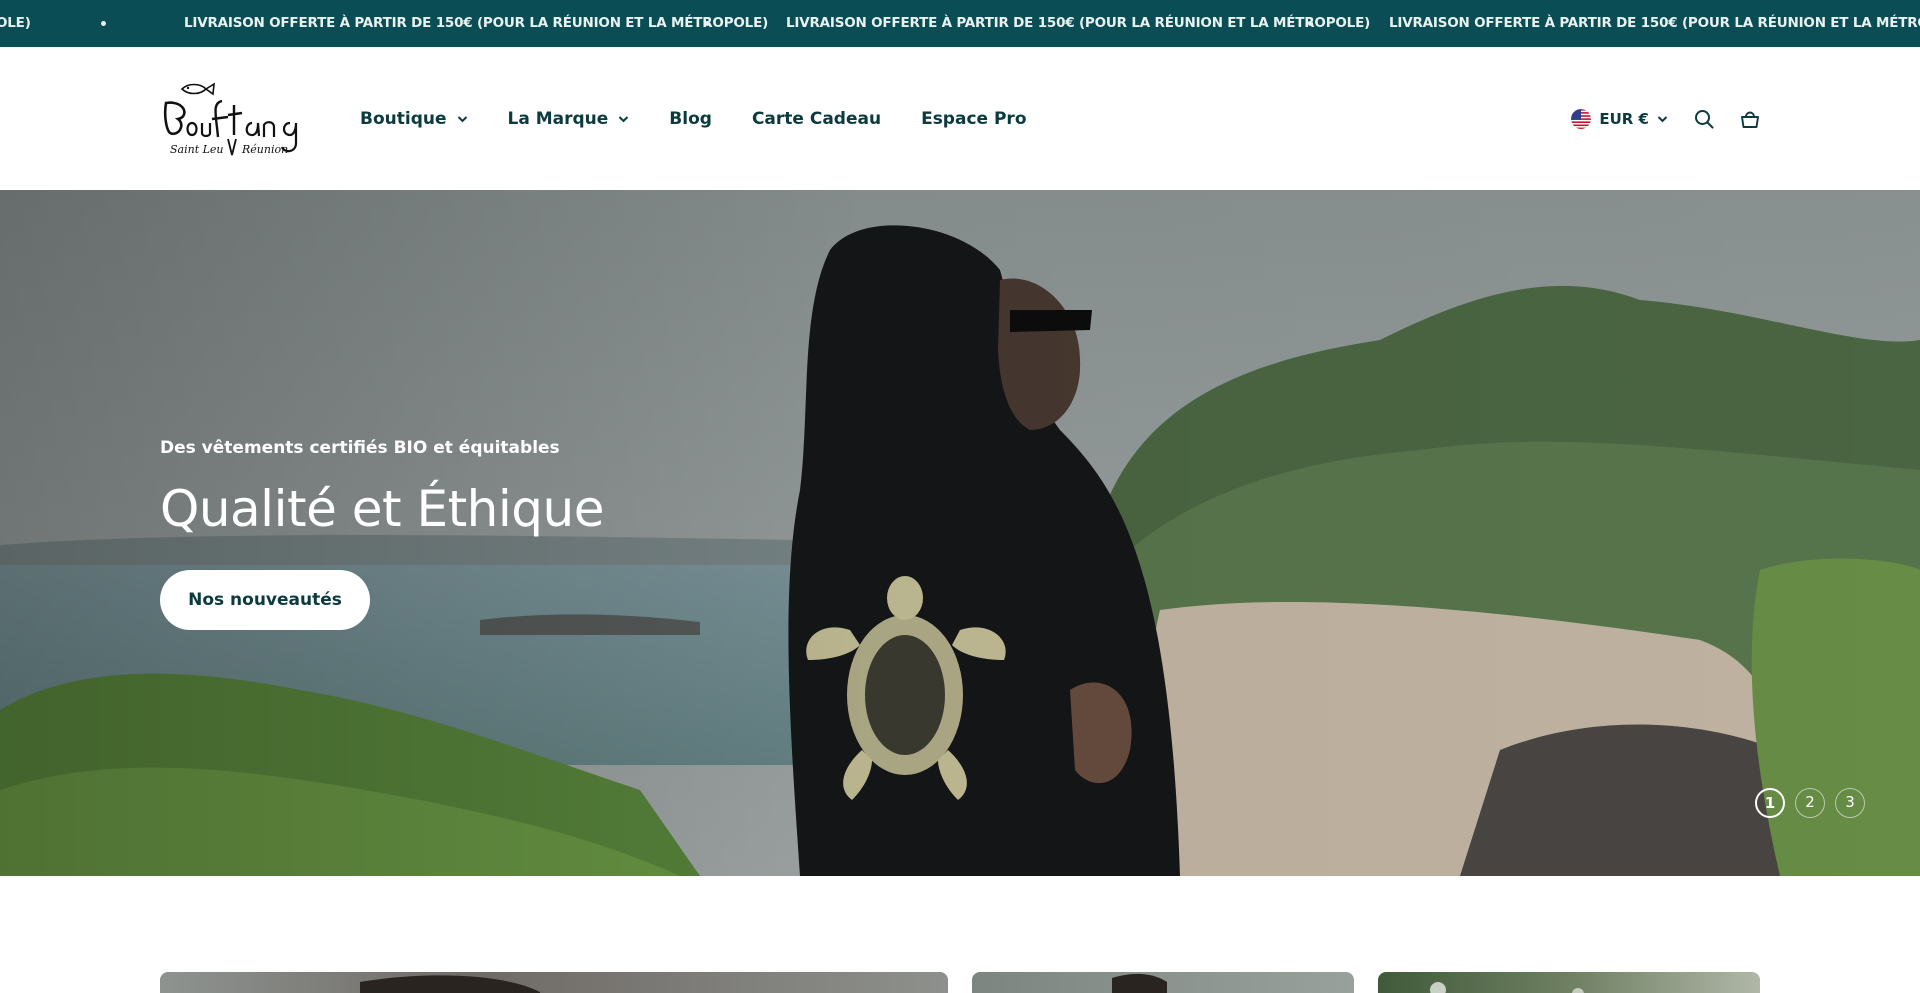 This screenshot has height=993, width=1920. What do you see at coordinates (197, 149) in the screenshot?
I see `svg-text: Saint Leu` at bounding box center [197, 149].